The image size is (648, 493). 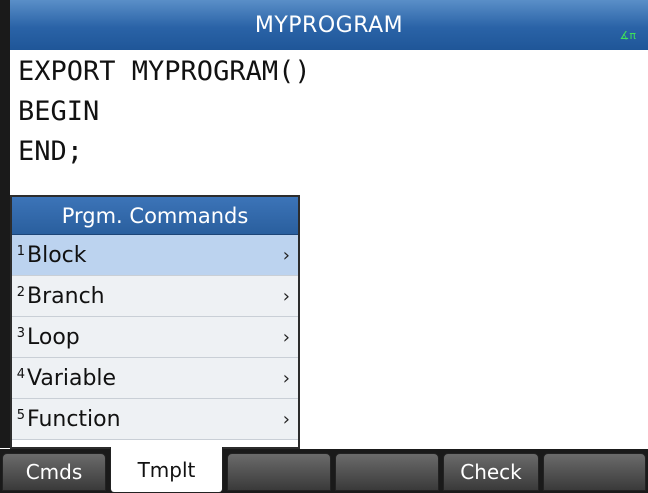 I want to click on menu-item-label: Block, so click(x=57, y=255).